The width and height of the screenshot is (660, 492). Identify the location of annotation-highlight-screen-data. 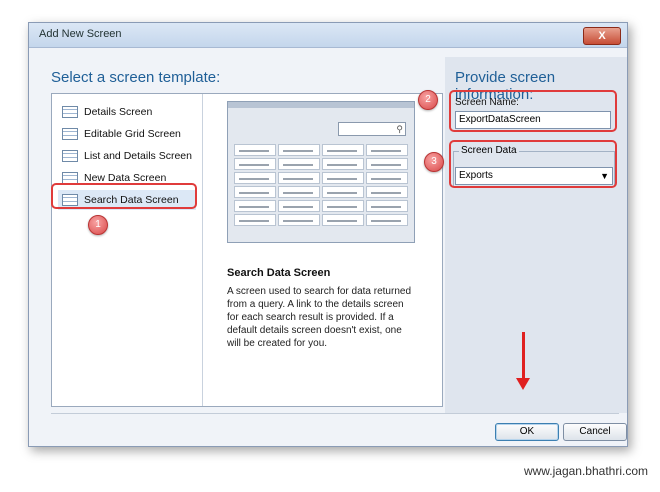
(533, 164).